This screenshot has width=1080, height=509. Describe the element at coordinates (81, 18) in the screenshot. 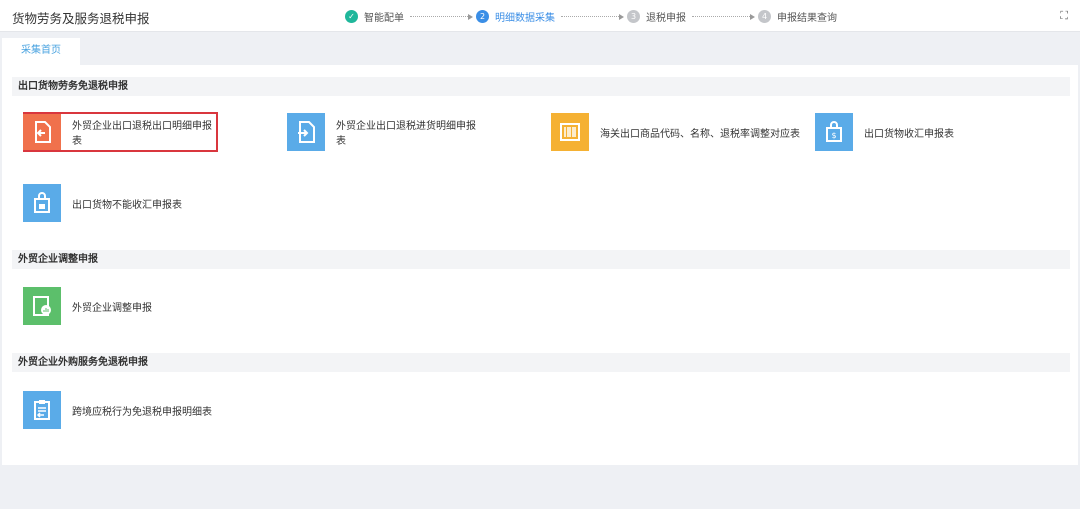

I see `page-title: 货物劳务及服务退税申报` at that location.